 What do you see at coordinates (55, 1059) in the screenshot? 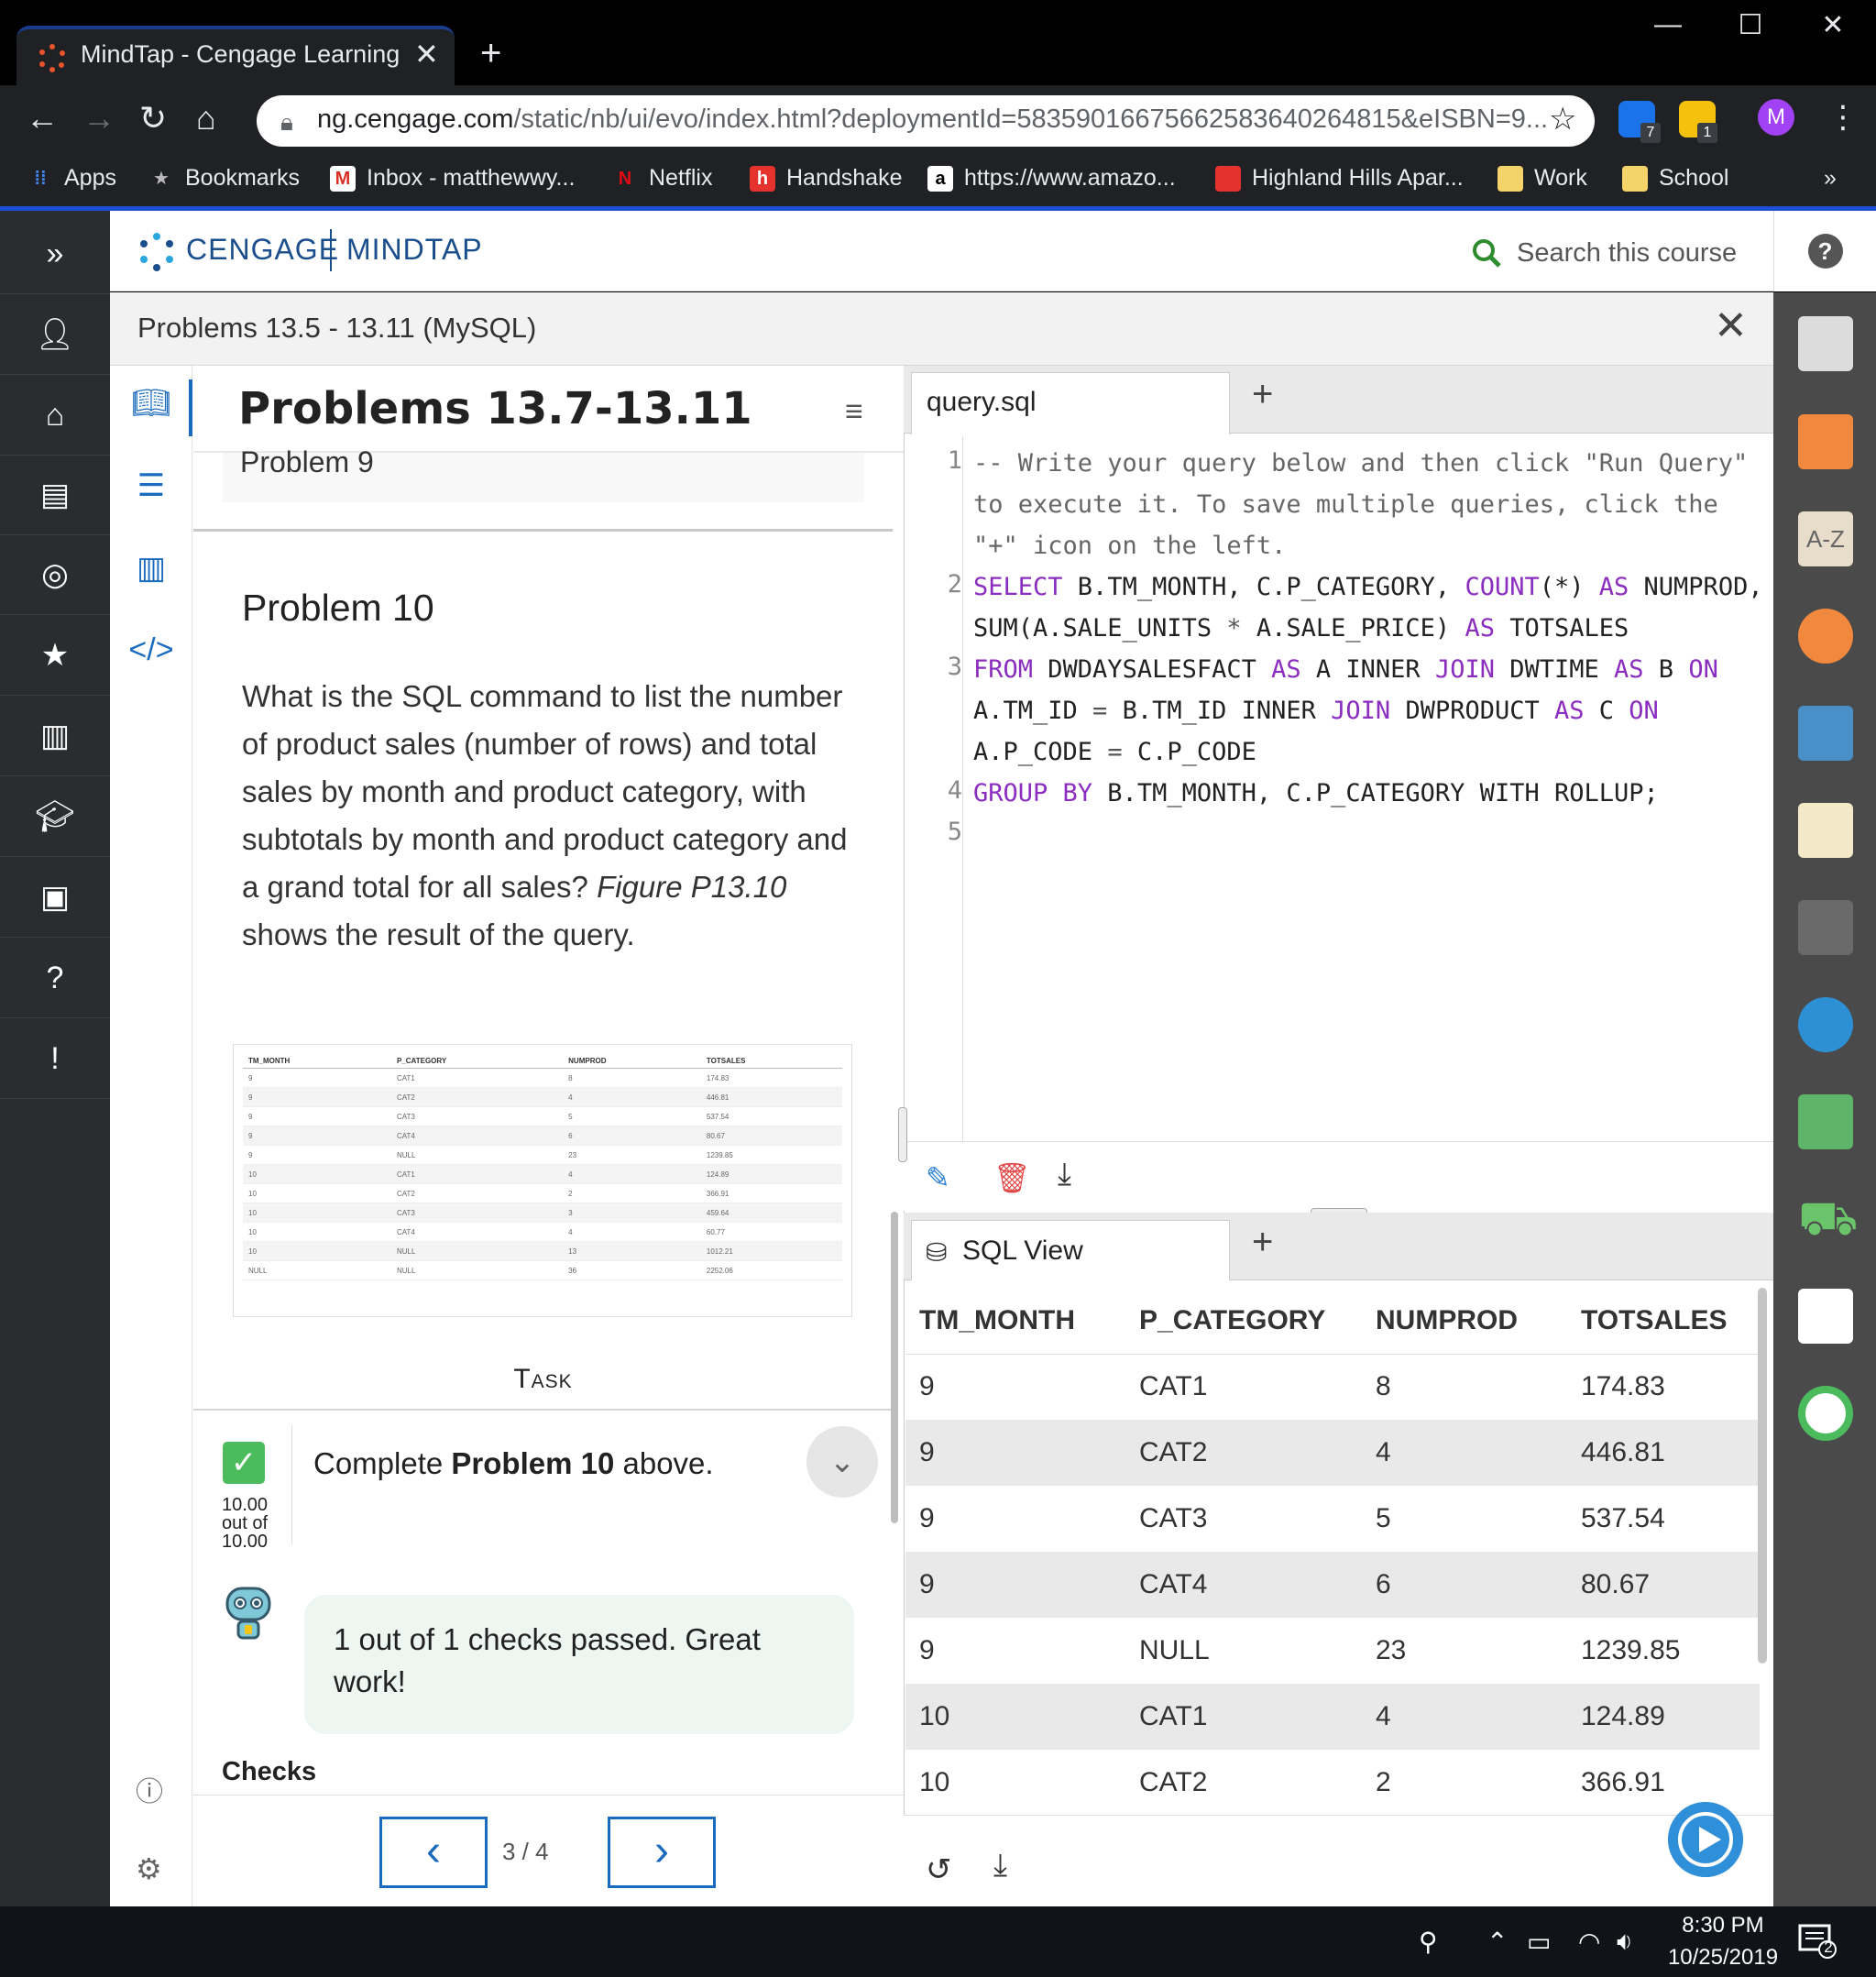
I see `feedback-icon: !` at bounding box center [55, 1059].